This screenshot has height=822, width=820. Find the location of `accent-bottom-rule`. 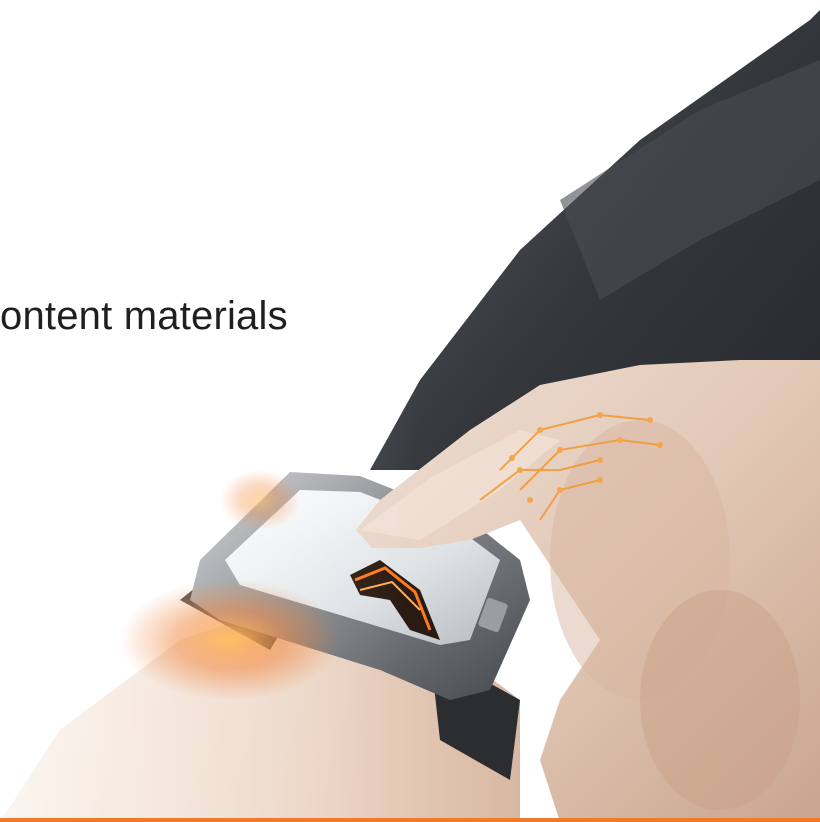

accent-bottom-rule is located at coordinates (410, 820).